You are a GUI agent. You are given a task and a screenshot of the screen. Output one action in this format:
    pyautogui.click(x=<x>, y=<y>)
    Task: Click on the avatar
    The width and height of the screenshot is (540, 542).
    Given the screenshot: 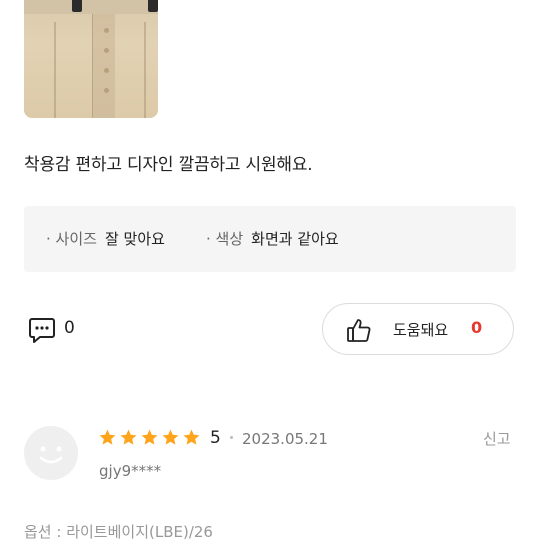 What is the action you would take?
    pyautogui.click(x=51, y=453)
    